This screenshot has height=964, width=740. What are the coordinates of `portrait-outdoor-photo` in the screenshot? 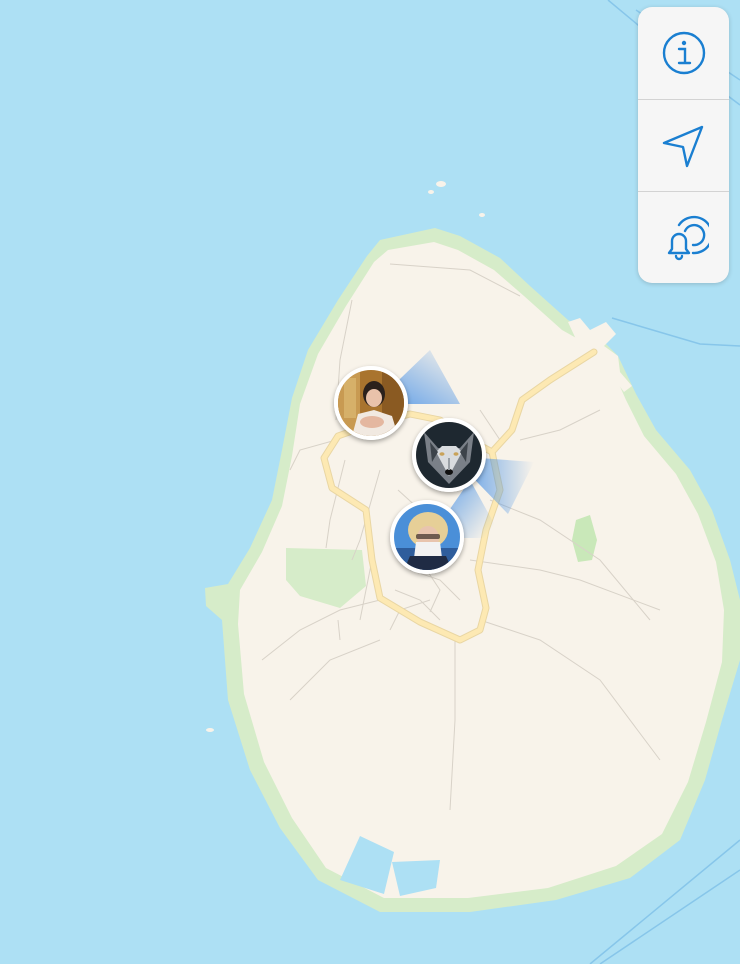 It's located at (427, 537).